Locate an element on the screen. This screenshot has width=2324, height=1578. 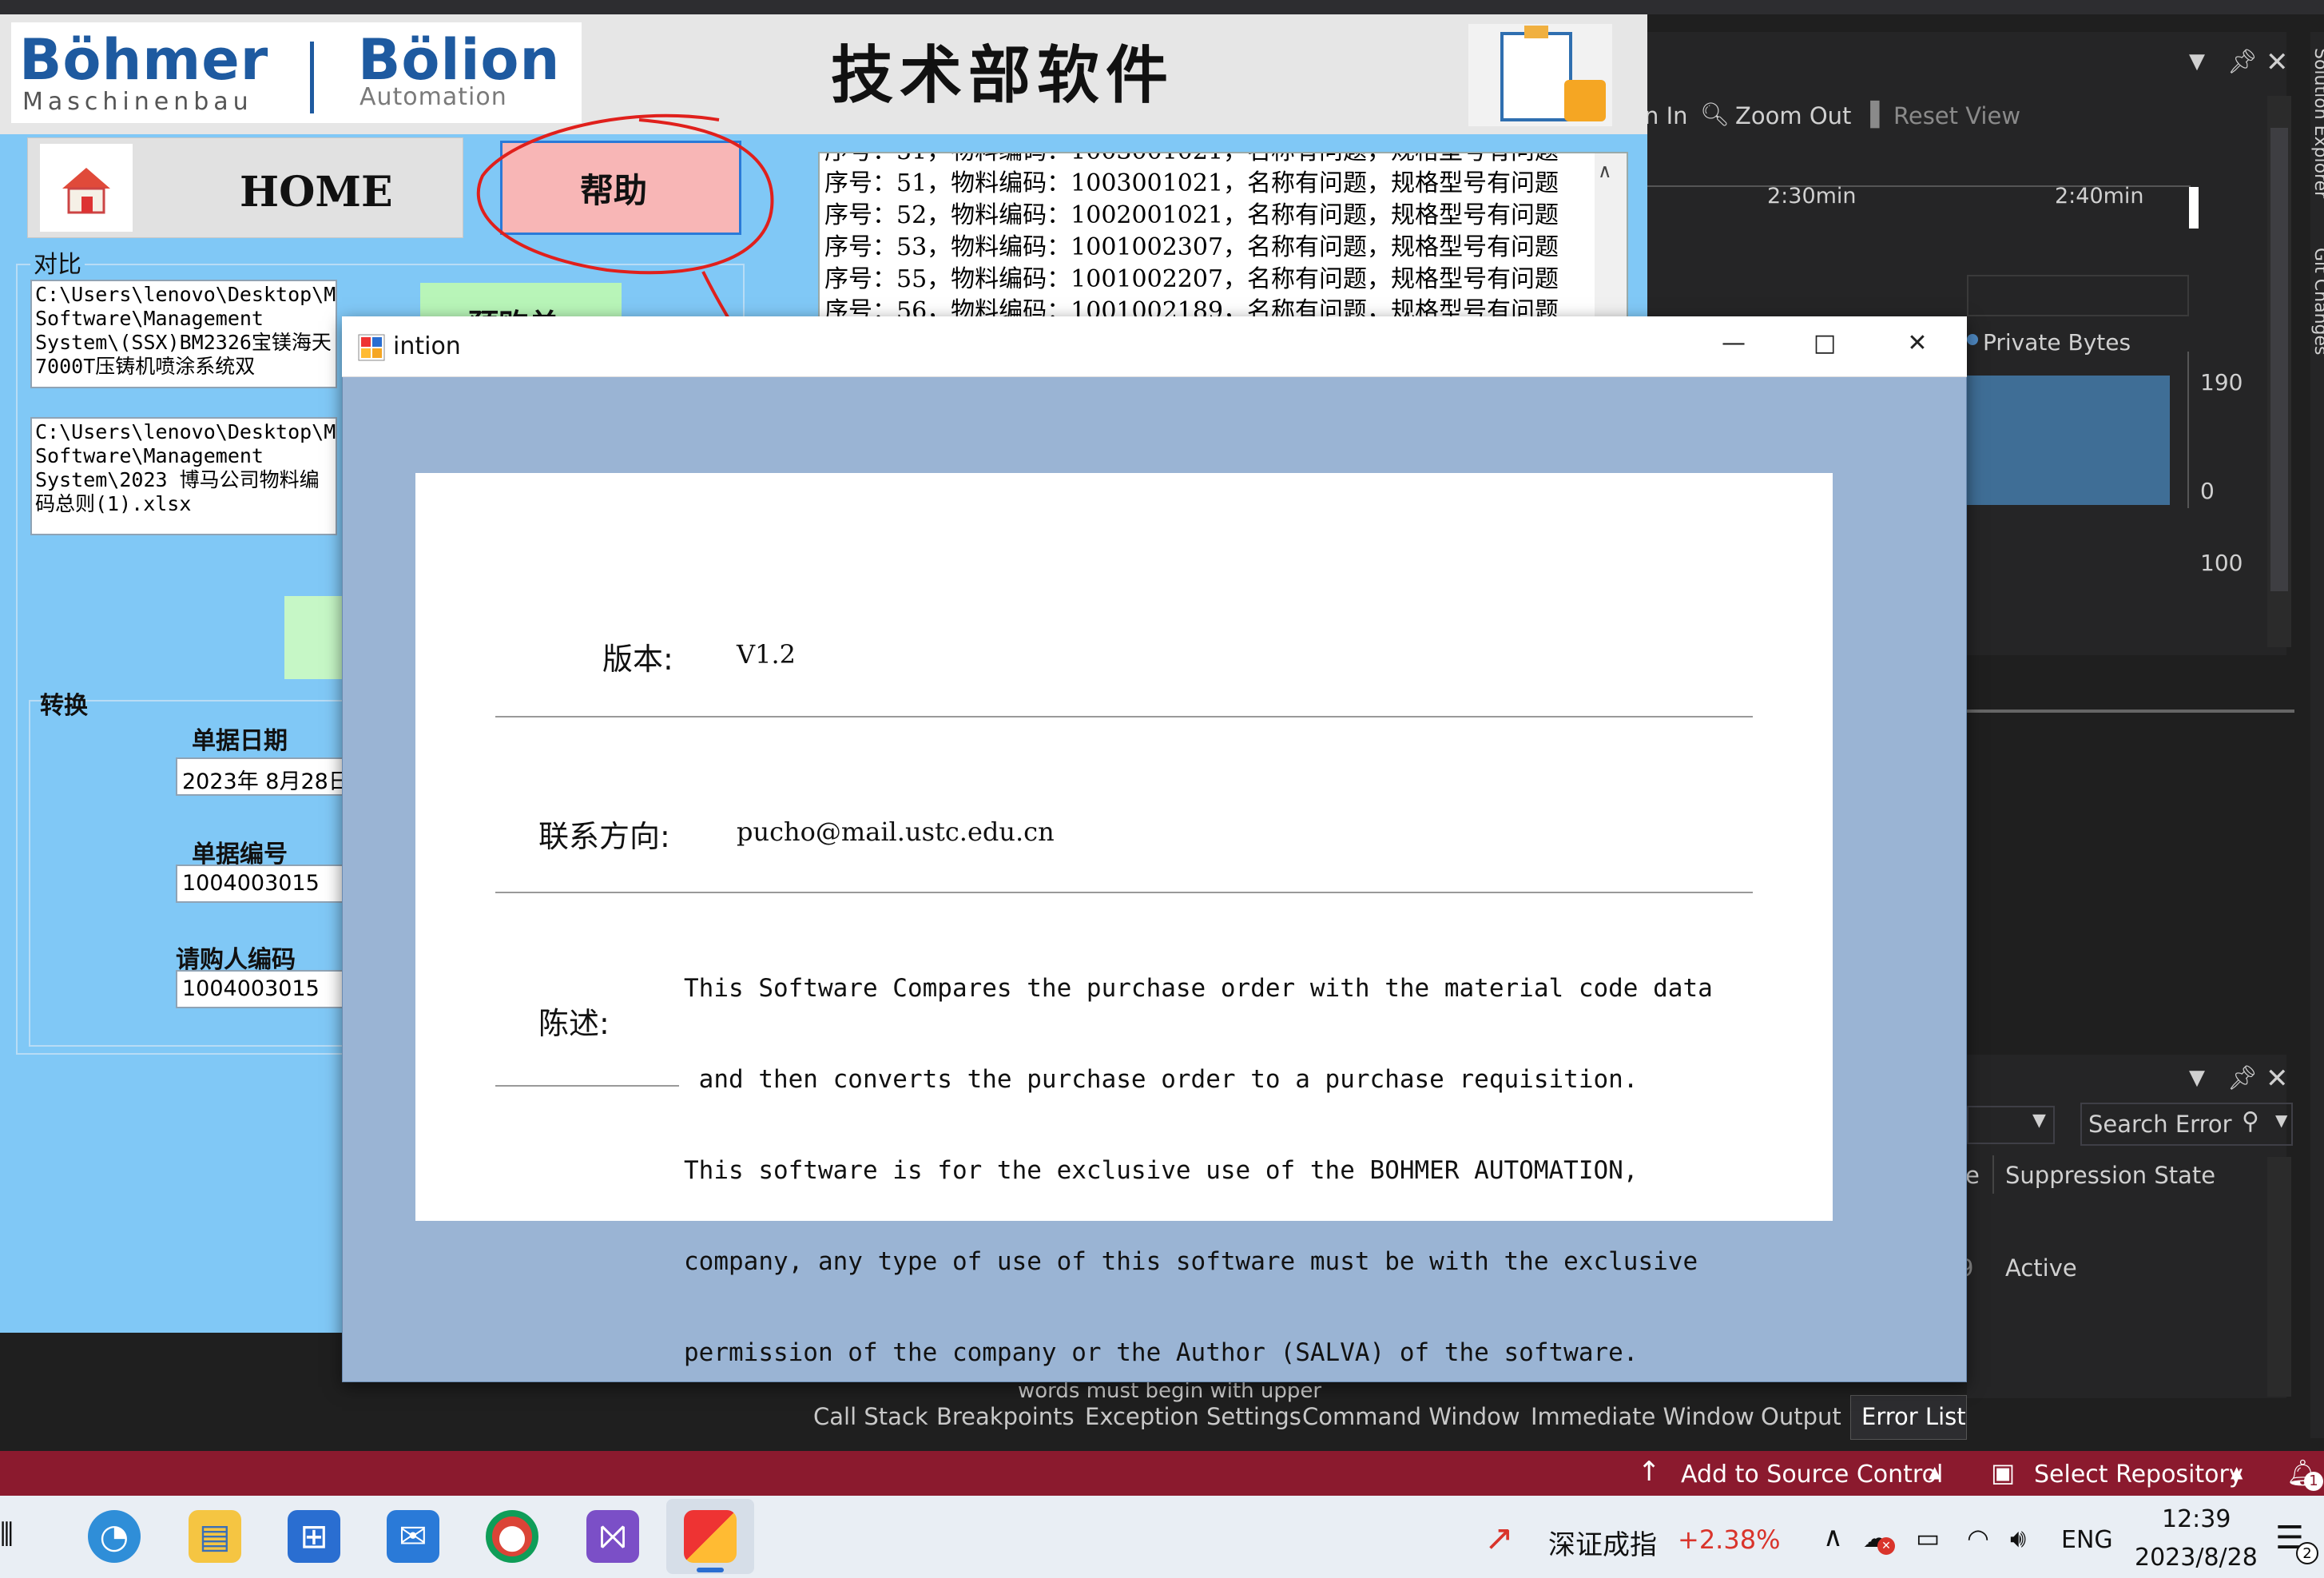
error-panel-close-icon: ✕ is located at coordinates (2277, 1079).